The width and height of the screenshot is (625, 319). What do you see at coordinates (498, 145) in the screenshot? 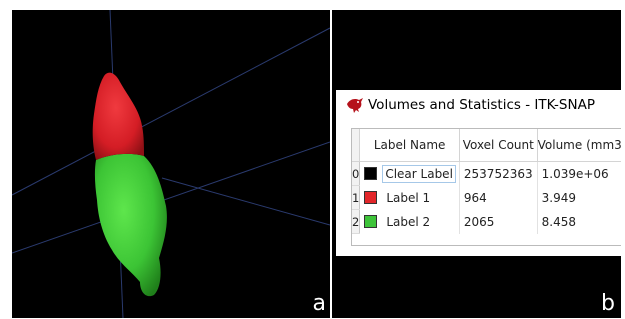
I see `column-header-voxel-count: Voxel Count` at bounding box center [498, 145].